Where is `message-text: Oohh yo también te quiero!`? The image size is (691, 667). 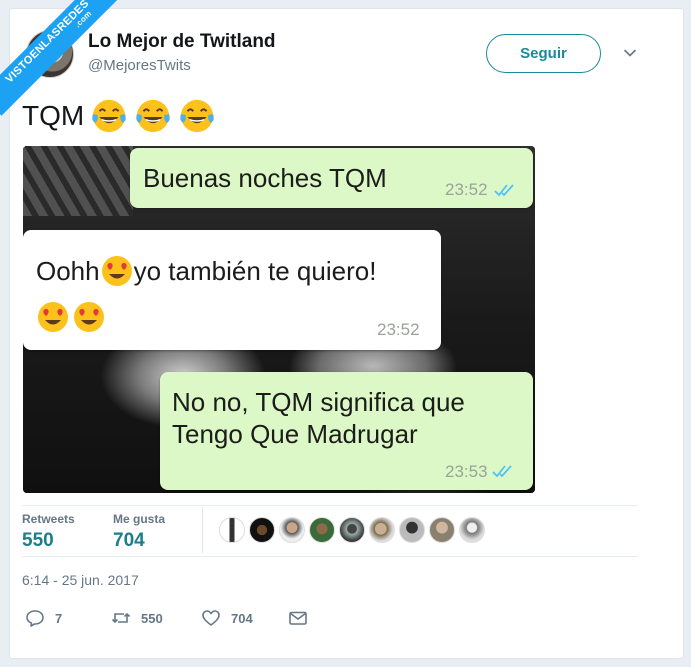 message-text: Oohh yo también te quiero! is located at coordinates (206, 271).